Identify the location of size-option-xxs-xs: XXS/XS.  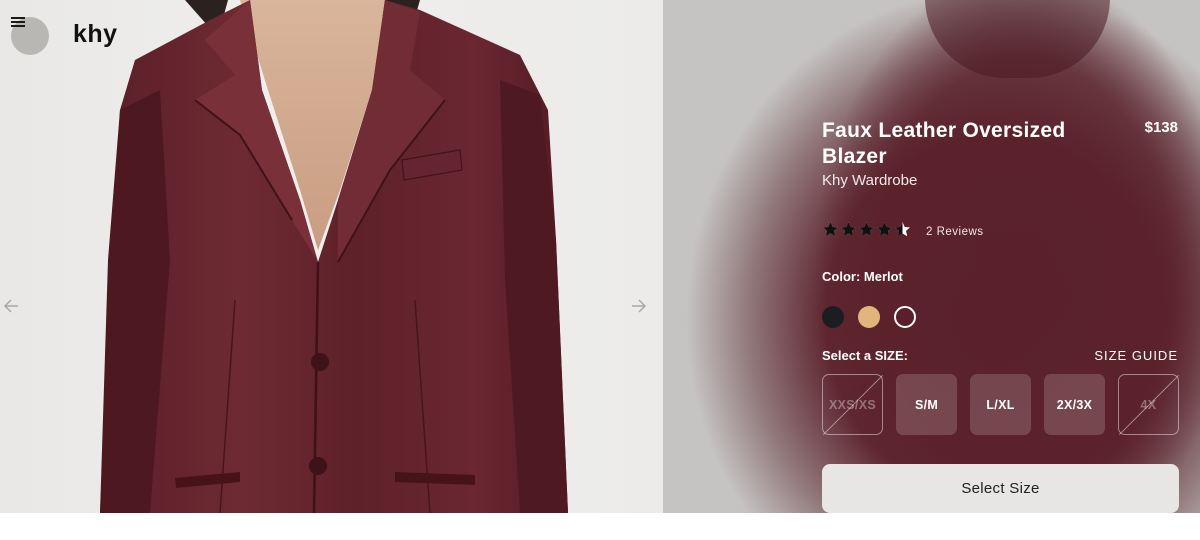
(852, 404).